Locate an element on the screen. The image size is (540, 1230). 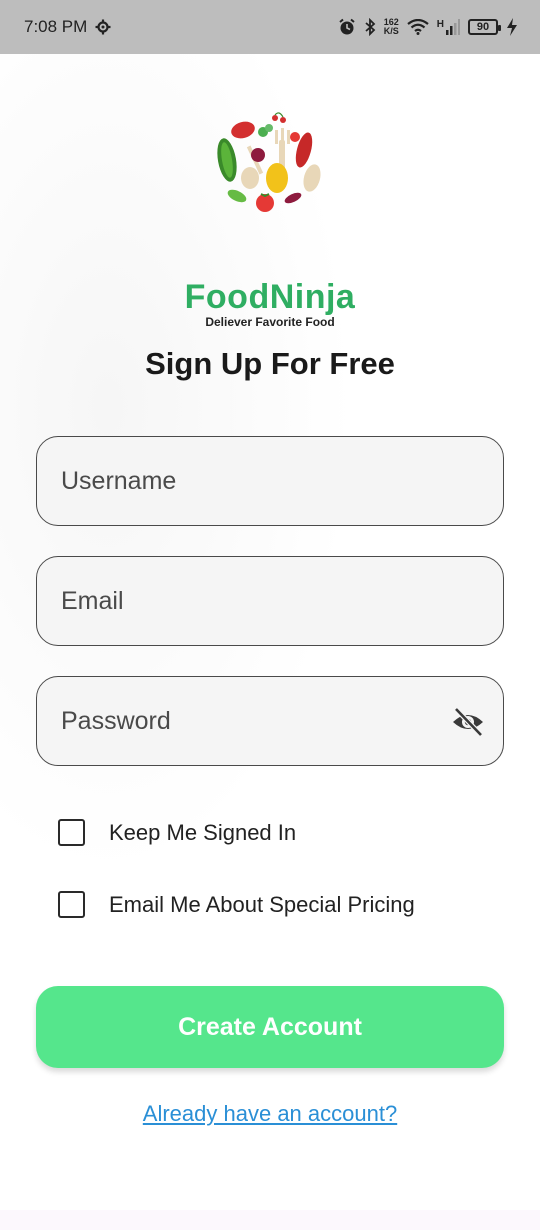
email-pricing-checkbox is located at coordinates (71, 904).